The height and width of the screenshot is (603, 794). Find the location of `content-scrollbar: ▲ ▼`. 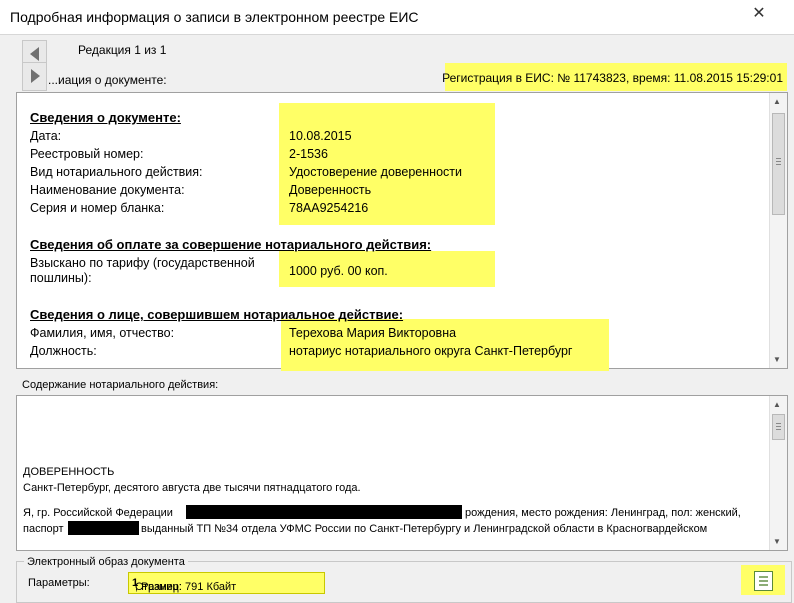

content-scrollbar: ▲ ▼ is located at coordinates (778, 473).